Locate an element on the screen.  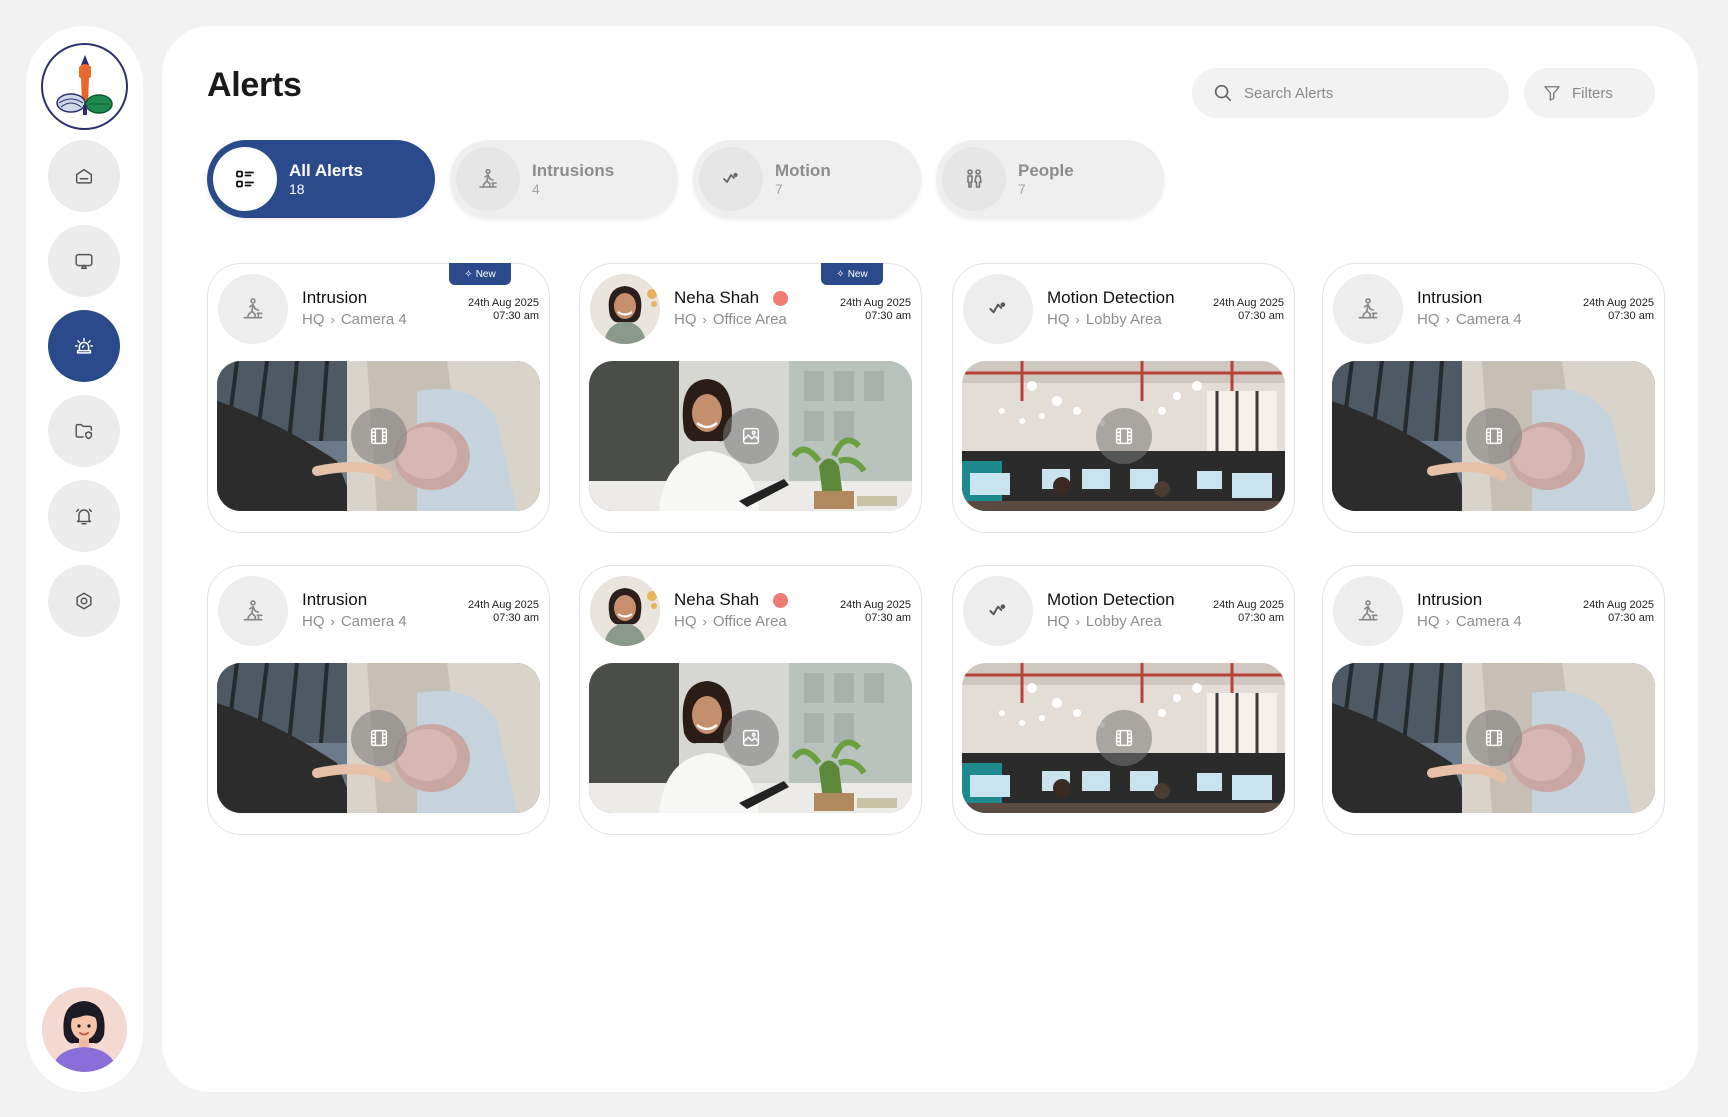
user-avatar is located at coordinates (84, 1029).